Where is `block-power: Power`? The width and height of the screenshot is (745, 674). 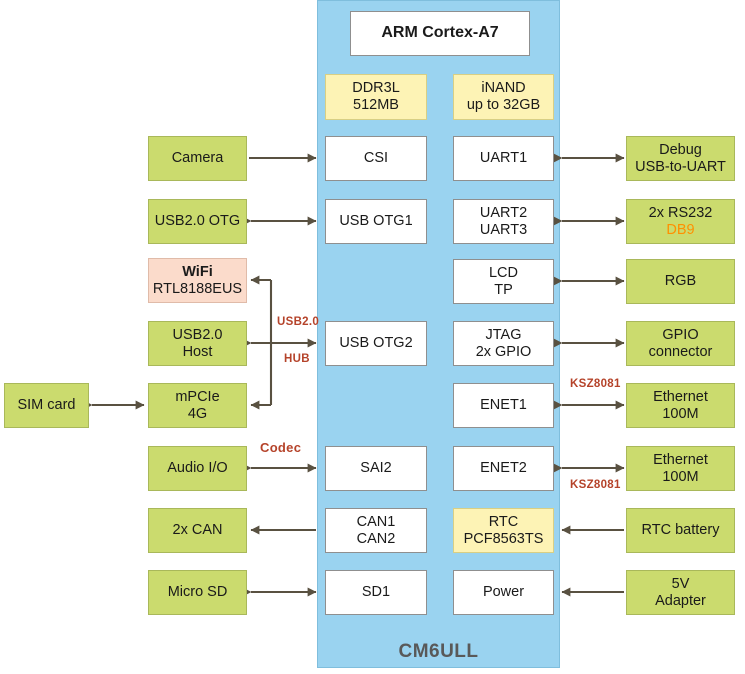
block-power: Power is located at coordinates (503, 592).